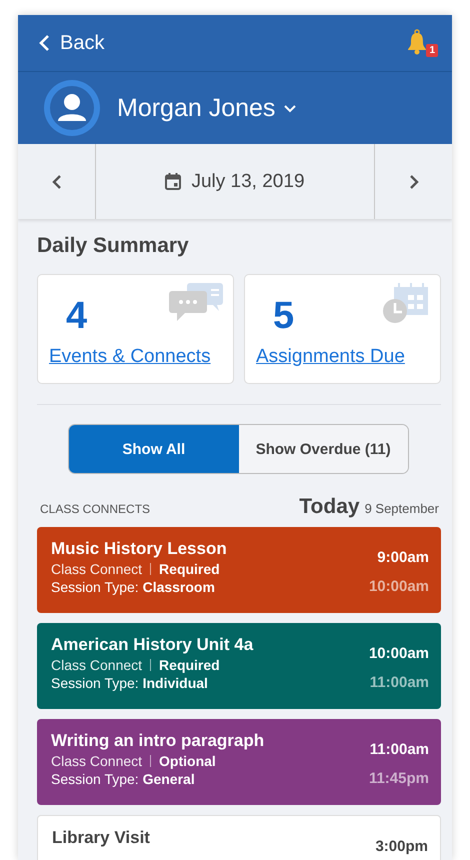 The height and width of the screenshot is (860, 470). I want to click on bell-icon, so click(417, 42).